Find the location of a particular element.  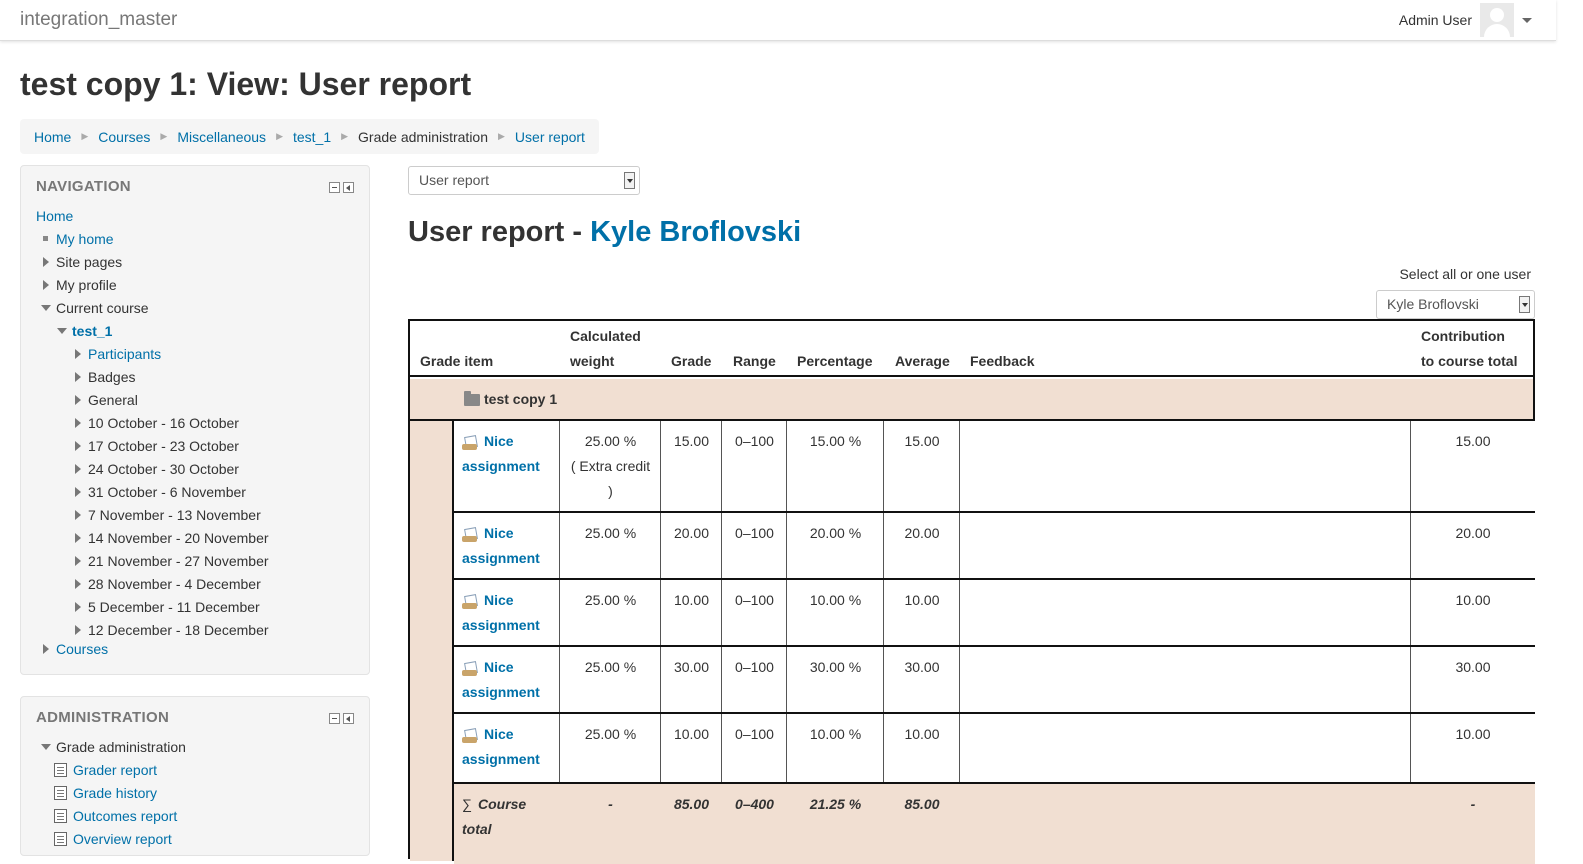

total-average-cell: 85.00 is located at coordinates (922, 804).